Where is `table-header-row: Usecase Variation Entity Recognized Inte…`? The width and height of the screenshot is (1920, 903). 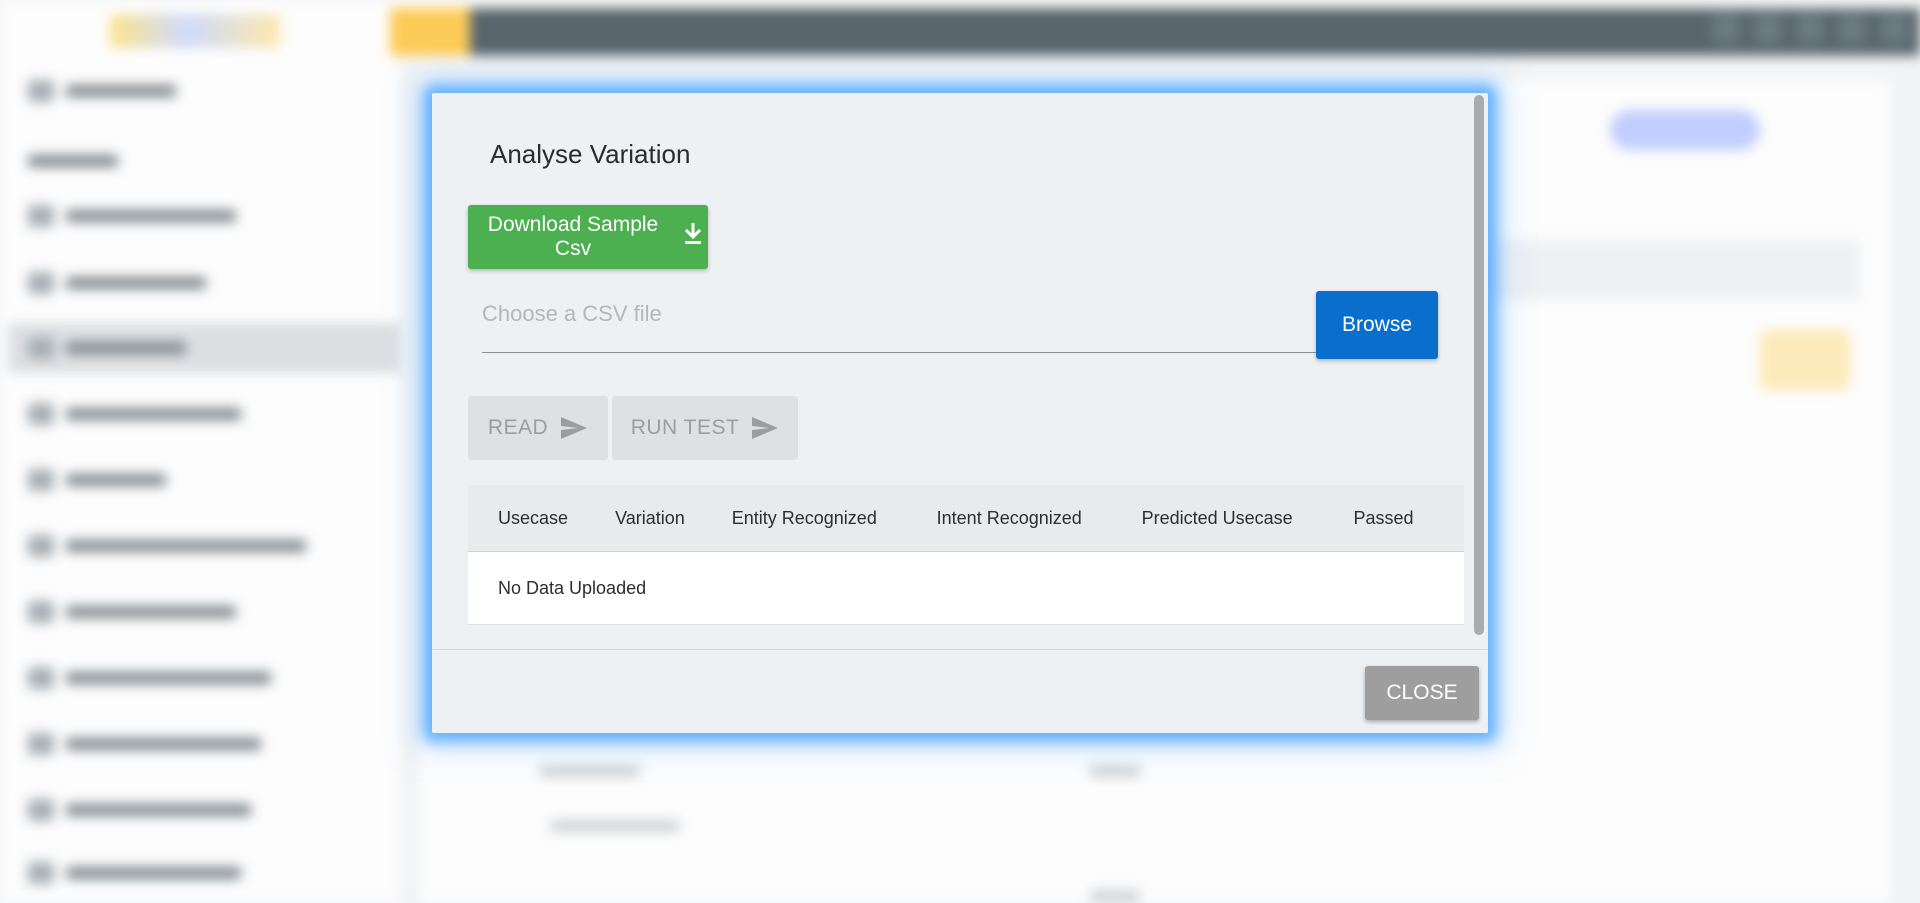 table-header-row: Usecase Variation Entity Recognized Inte… is located at coordinates (966, 518).